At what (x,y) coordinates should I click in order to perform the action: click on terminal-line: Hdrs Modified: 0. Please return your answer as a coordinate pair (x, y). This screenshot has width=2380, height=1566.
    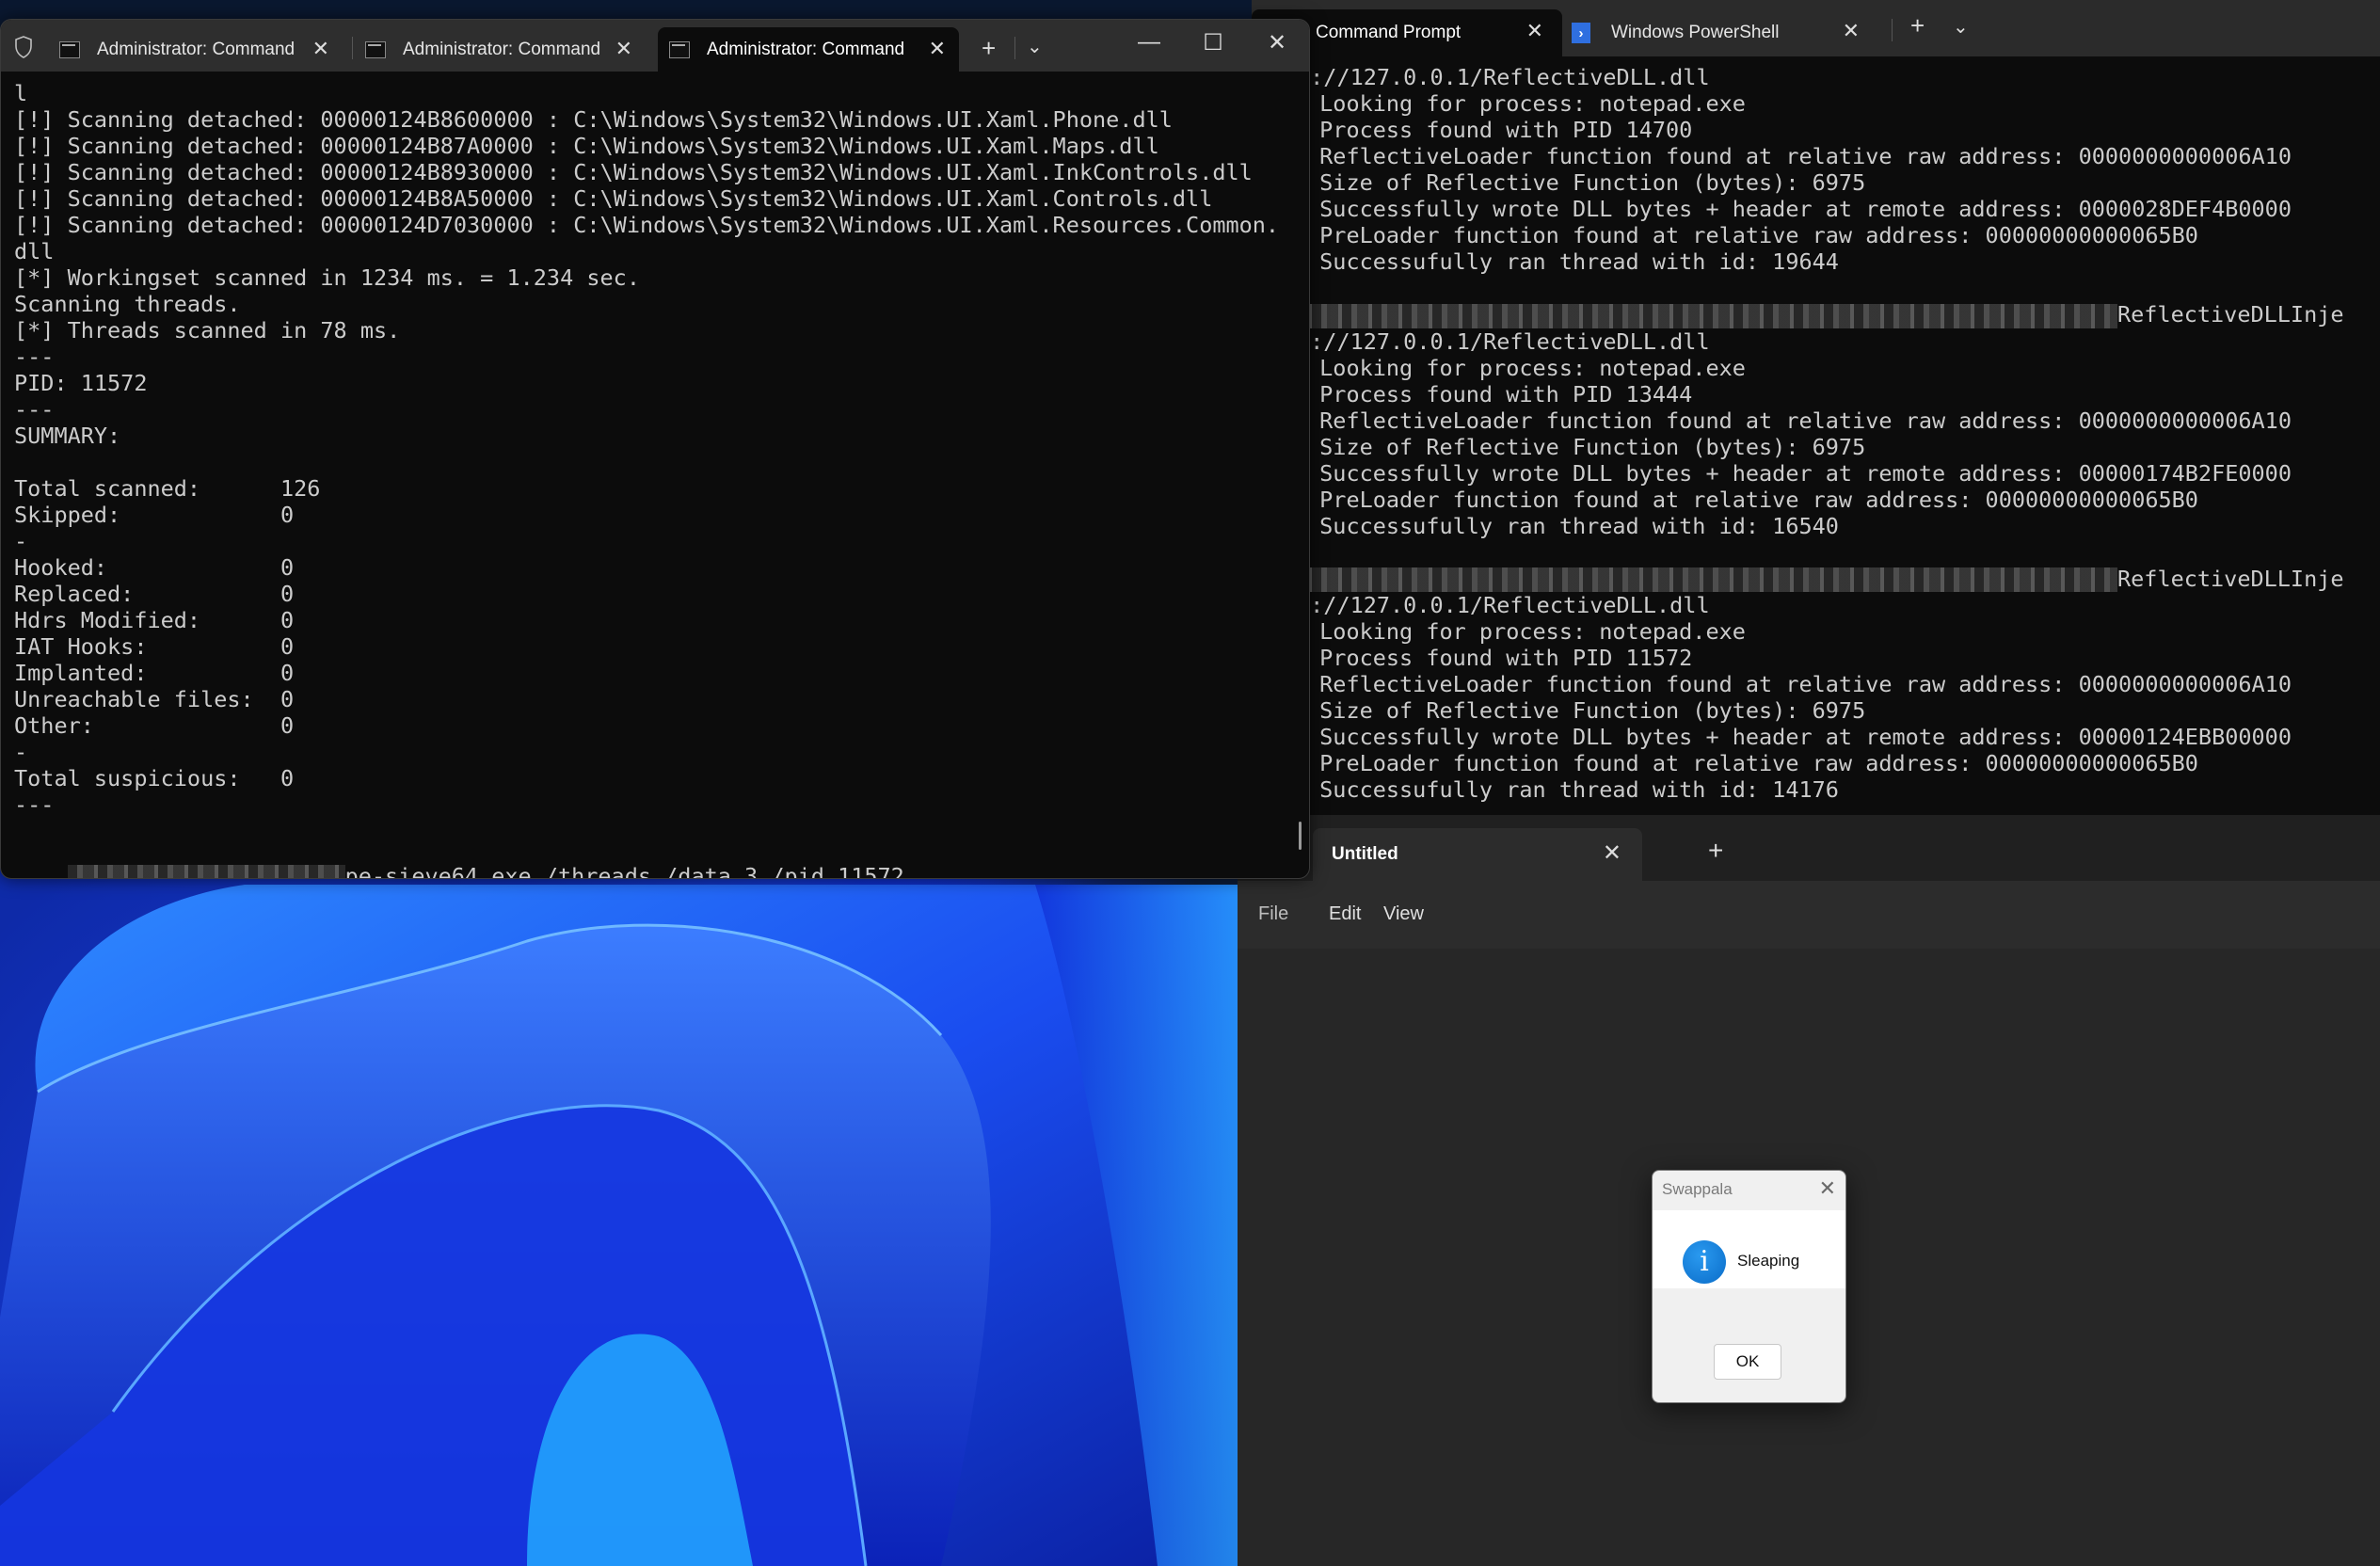
    Looking at the image, I should click on (154, 620).